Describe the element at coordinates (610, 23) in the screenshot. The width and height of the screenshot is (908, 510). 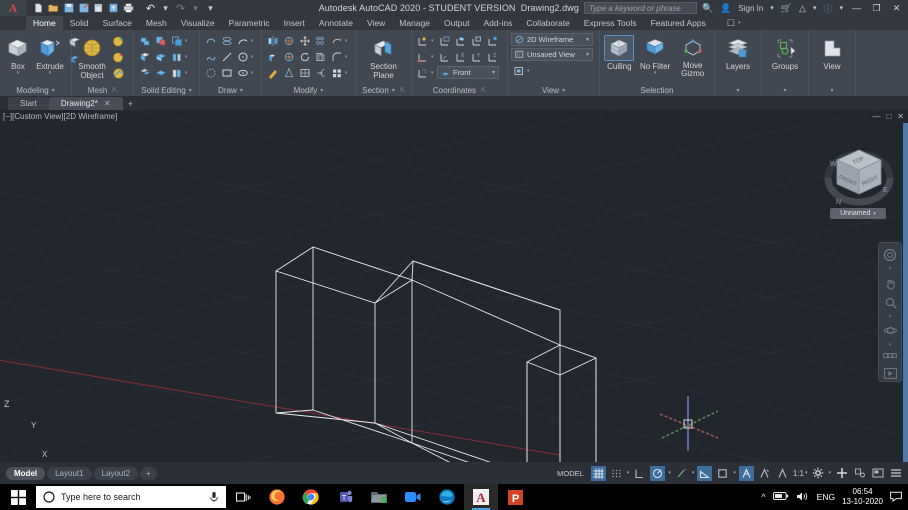
I see `ribbon-tab-express-tools: Express Tools` at that location.